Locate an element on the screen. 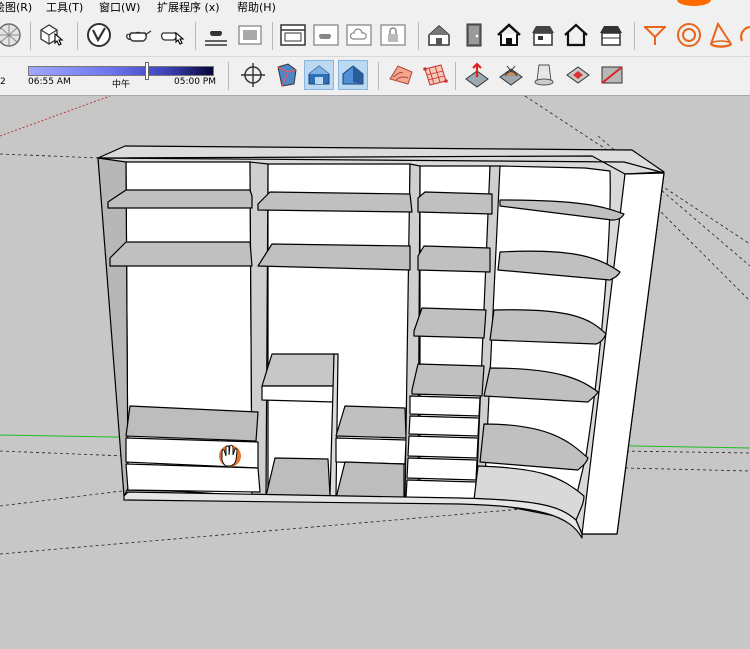 The image size is (750, 649). house-blue-button is located at coordinates (319, 75).